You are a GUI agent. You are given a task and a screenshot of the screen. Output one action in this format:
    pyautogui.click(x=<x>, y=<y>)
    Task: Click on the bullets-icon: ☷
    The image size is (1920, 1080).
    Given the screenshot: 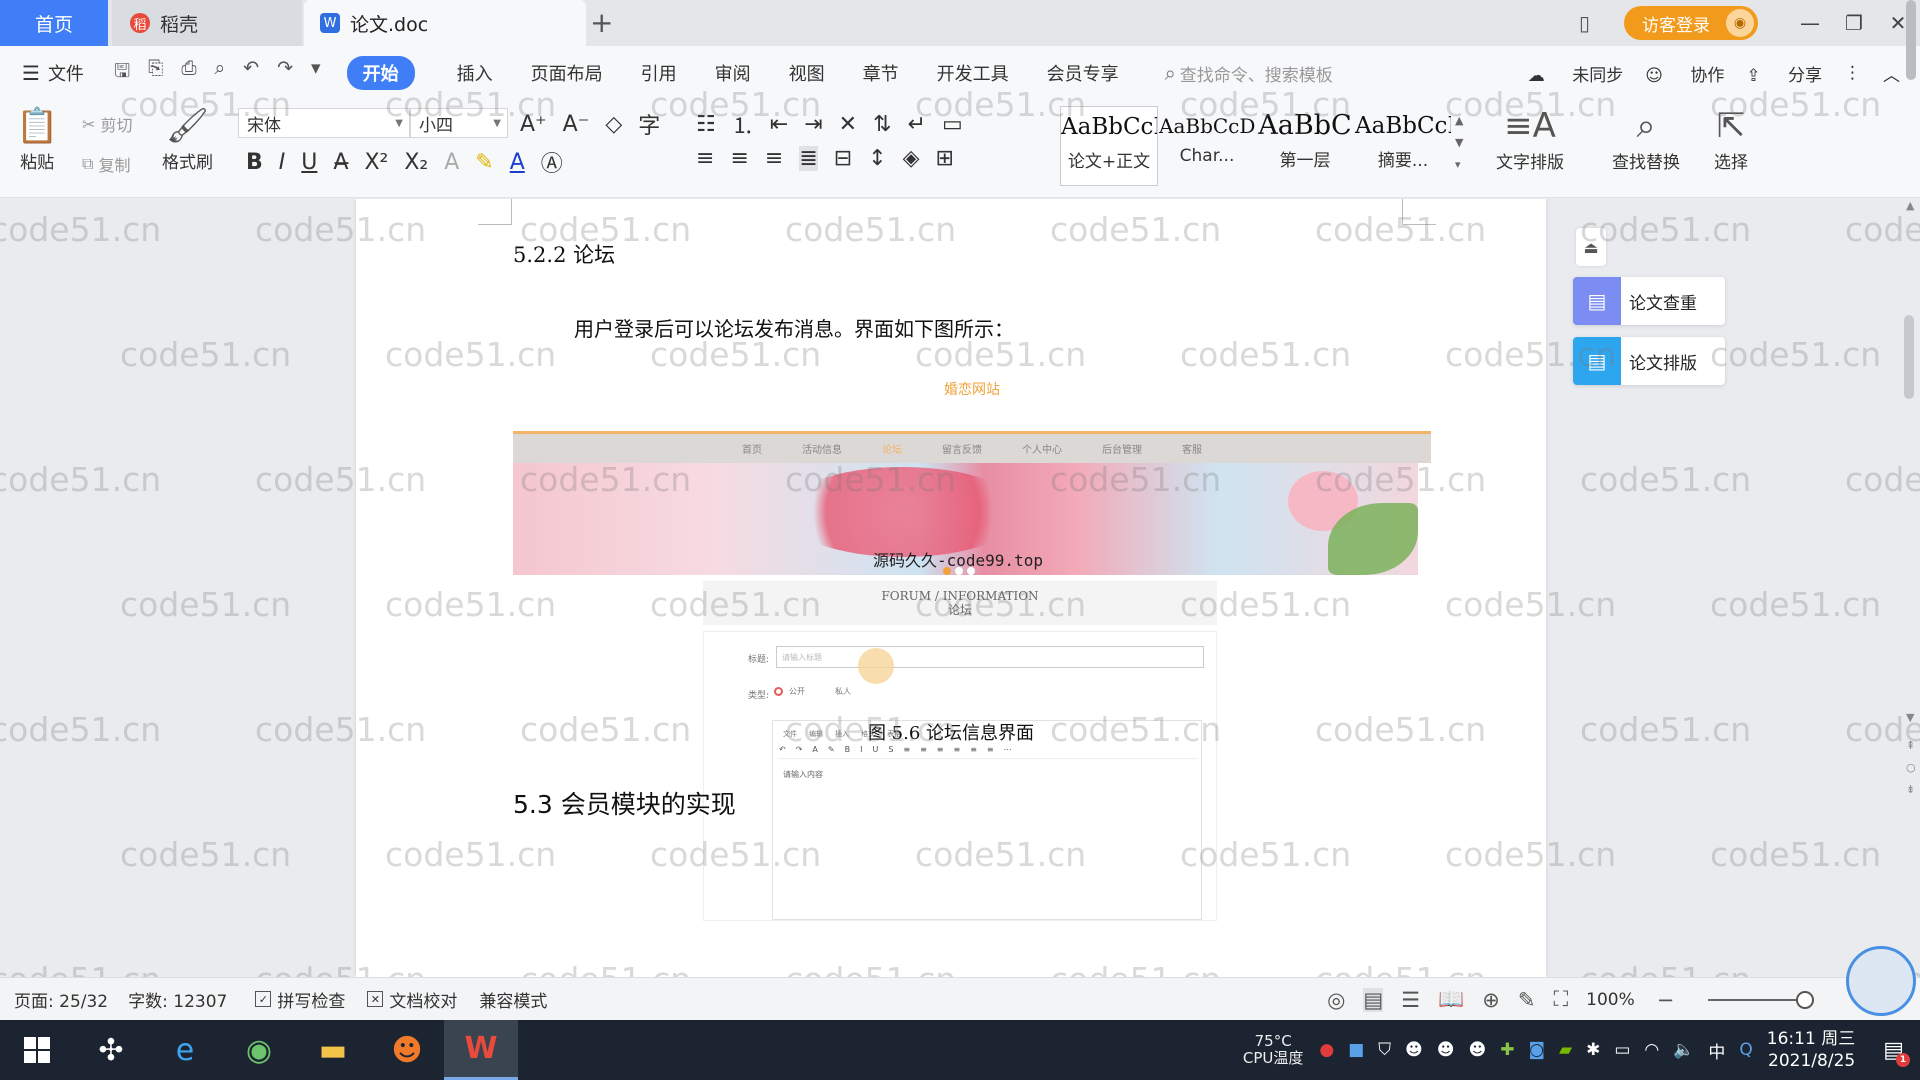 What is the action you would take?
    pyautogui.click(x=706, y=124)
    